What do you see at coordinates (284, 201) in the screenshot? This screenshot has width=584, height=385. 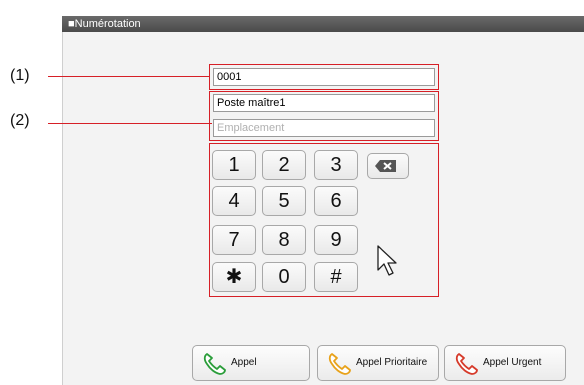 I see `key-5: 5` at bounding box center [284, 201].